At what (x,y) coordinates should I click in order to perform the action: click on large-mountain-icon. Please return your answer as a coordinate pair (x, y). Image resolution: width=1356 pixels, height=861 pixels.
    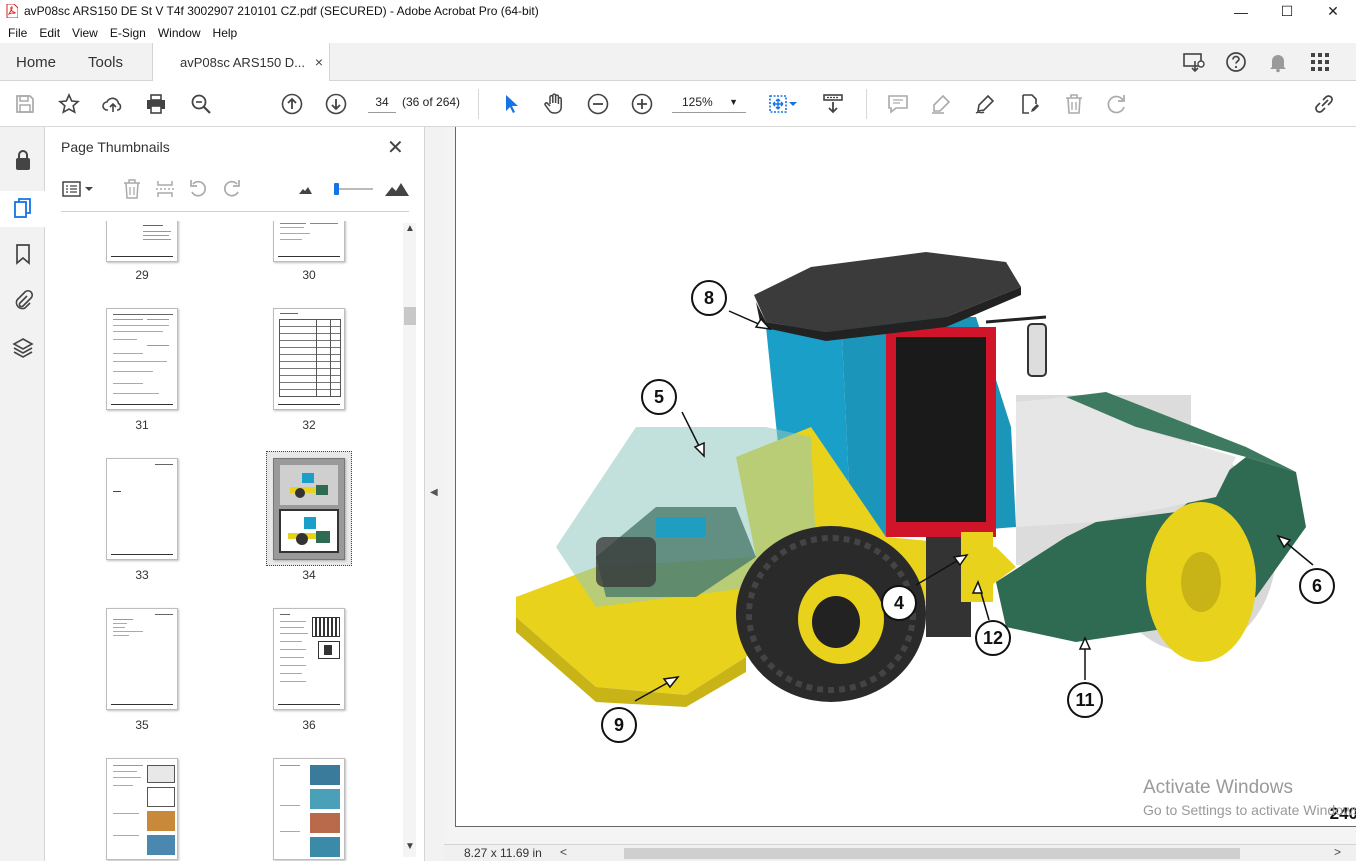
    Looking at the image, I should click on (397, 189).